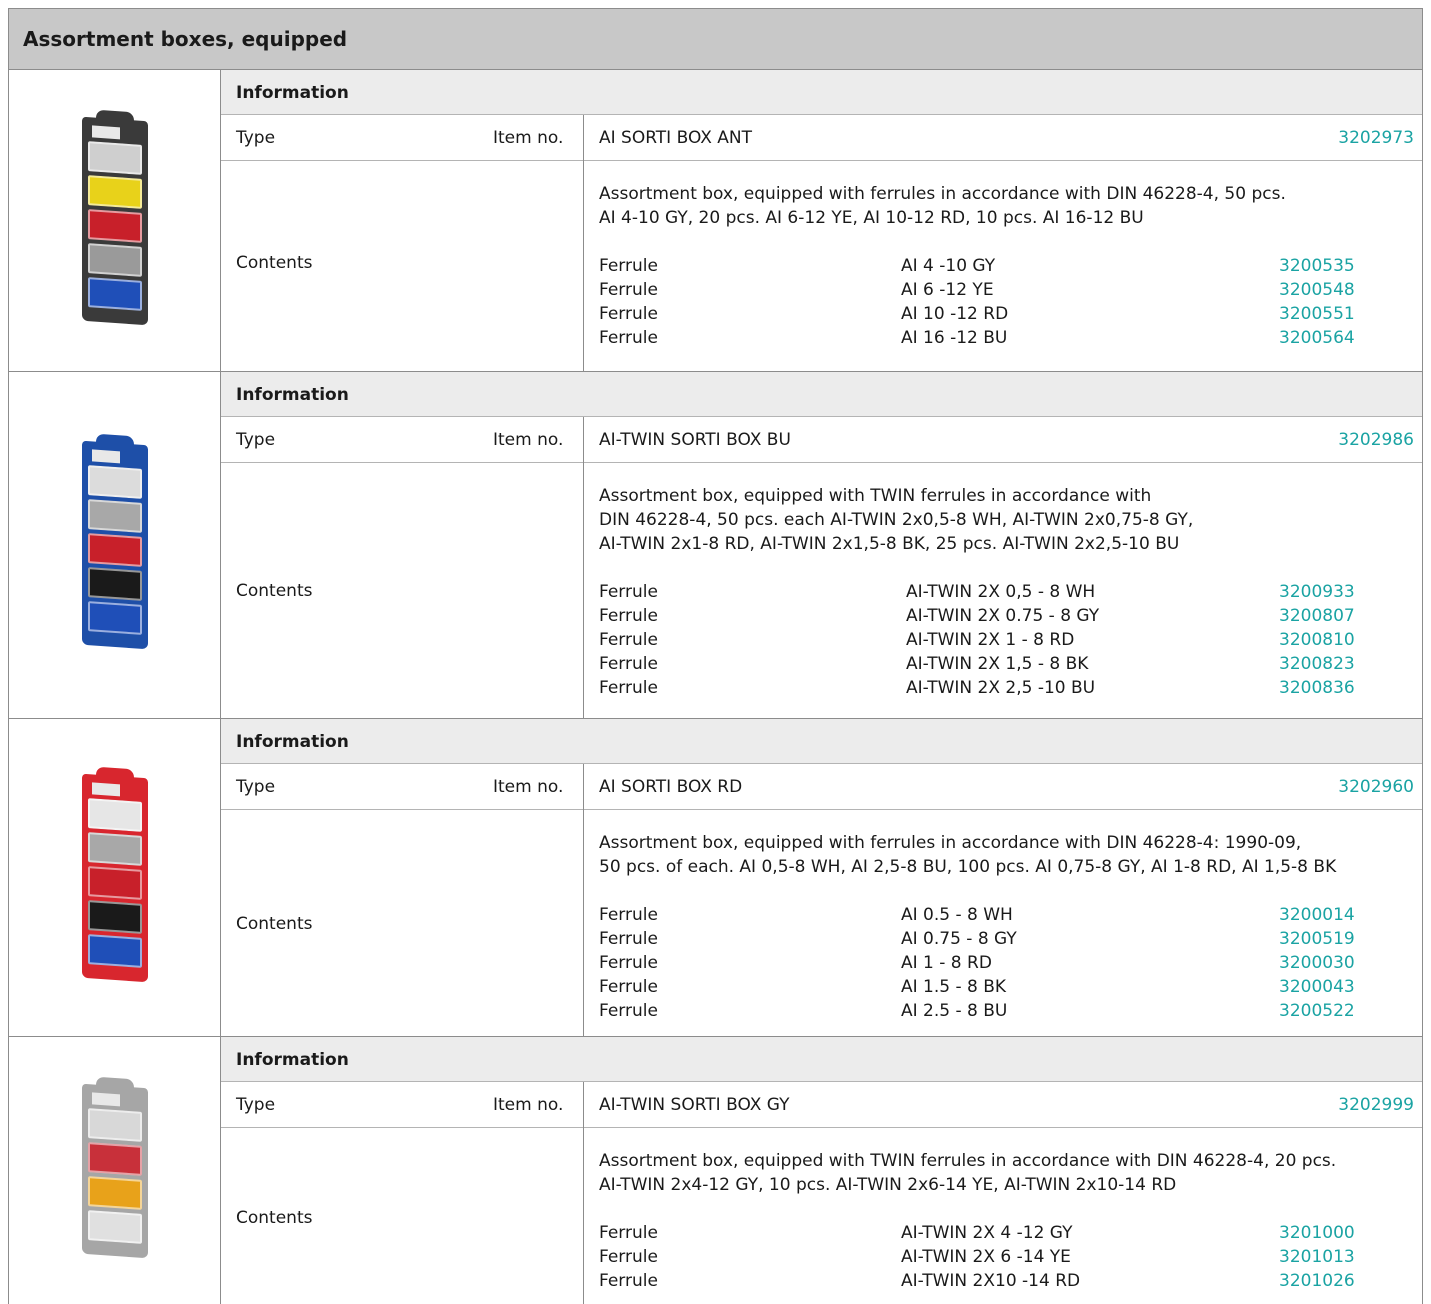  I want to click on ferrule-item-link: 3200823, so click(1317, 664).